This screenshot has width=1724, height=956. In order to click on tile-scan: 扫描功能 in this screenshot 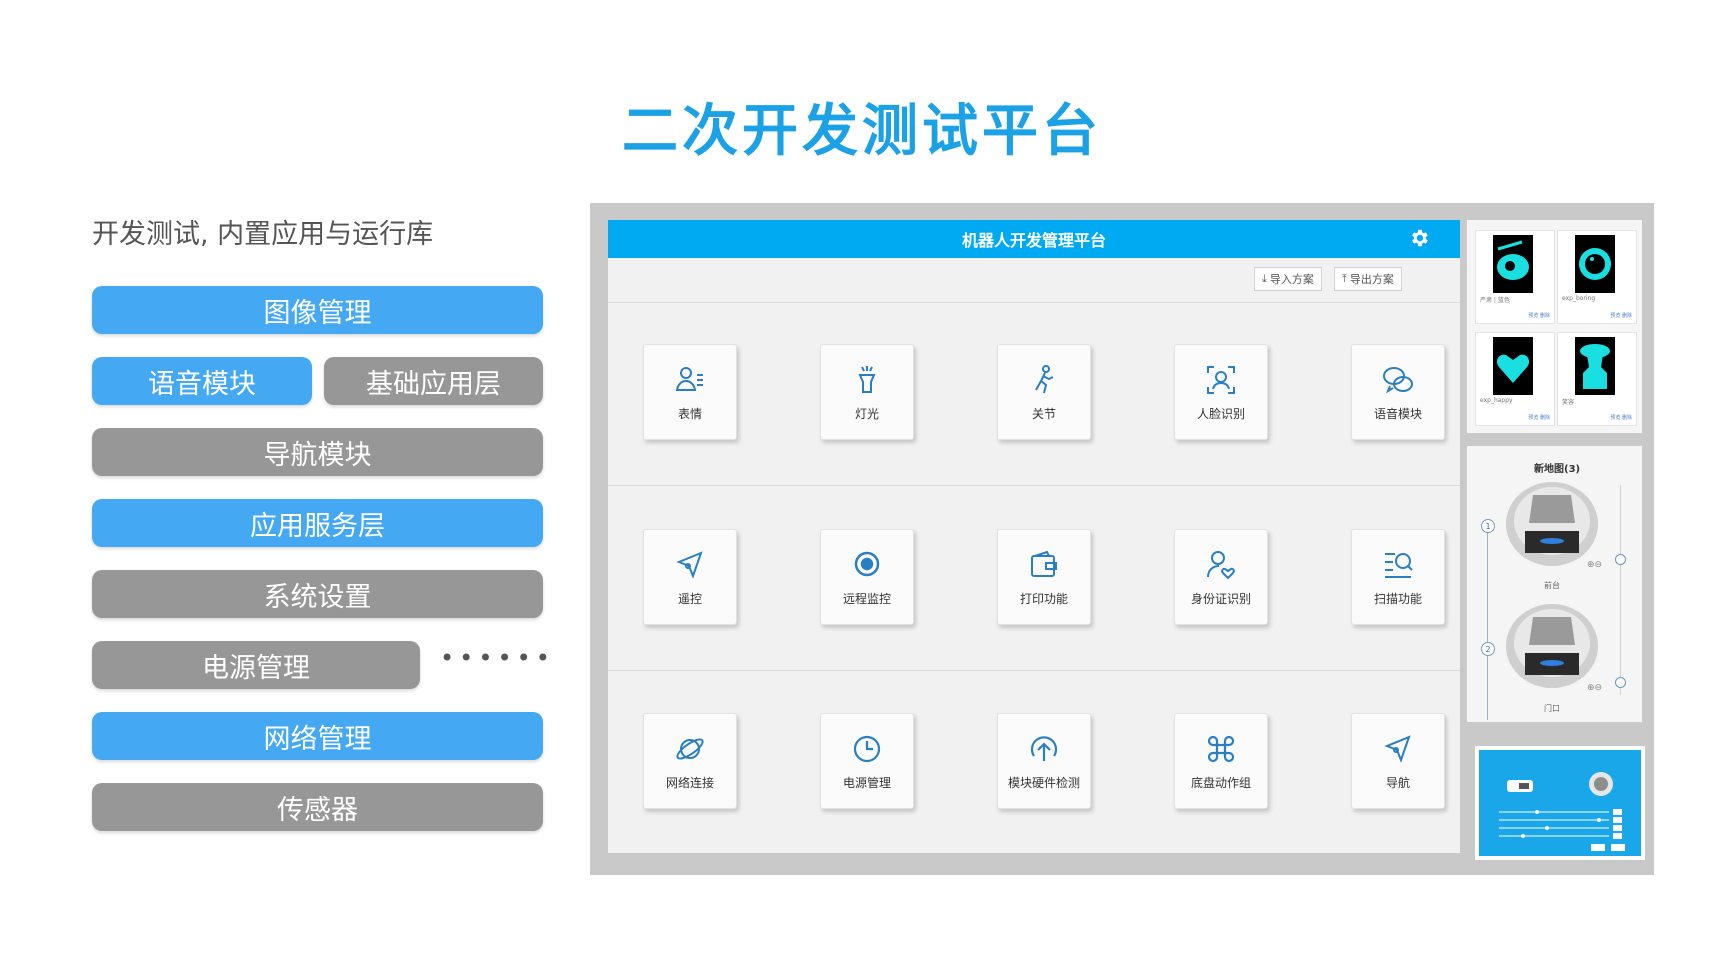, I will do `click(1398, 577)`.